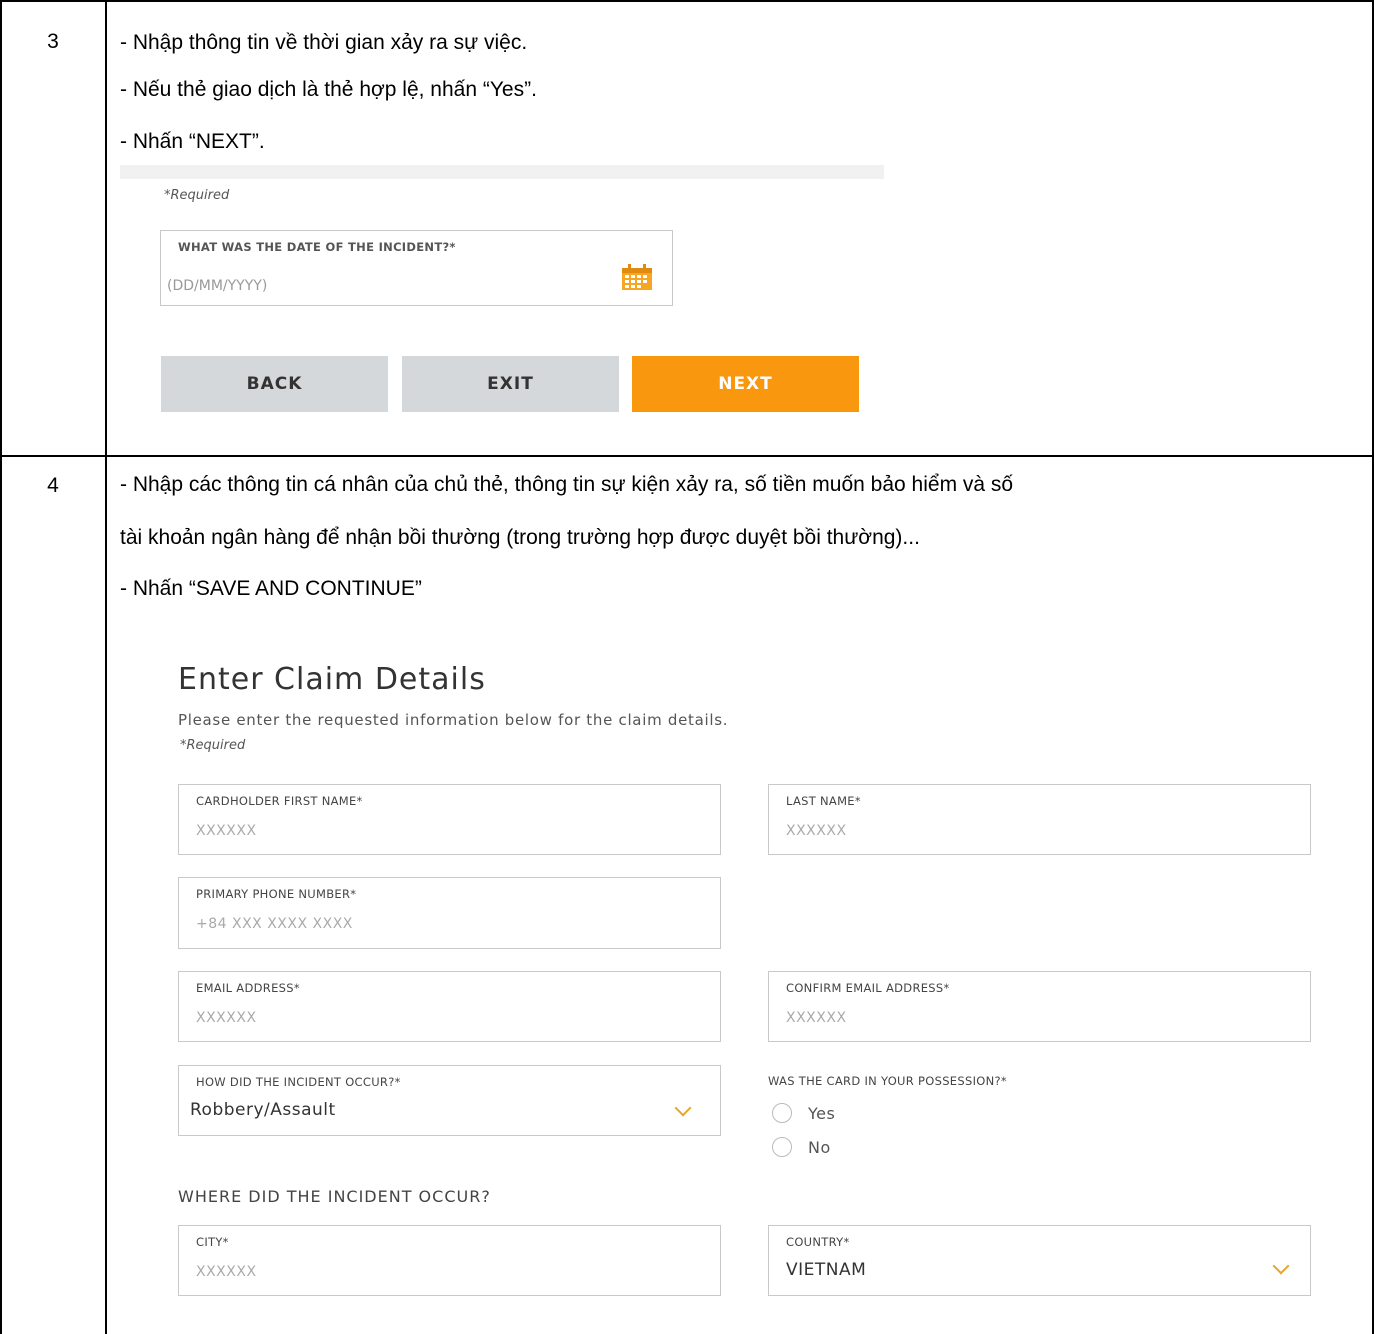 This screenshot has width=1374, height=1334. What do you see at coordinates (1039, 819) in the screenshot?
I see `last-name-field: LAST NAME* XXXXXX` at bounding box center [1039, 819].